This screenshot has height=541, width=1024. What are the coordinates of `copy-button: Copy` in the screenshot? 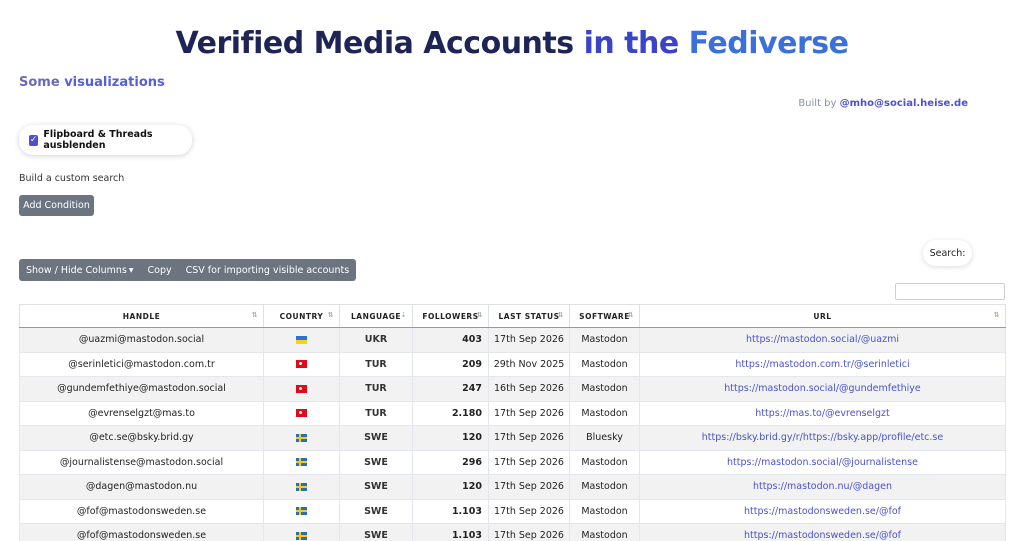 It's located at (160, 270).